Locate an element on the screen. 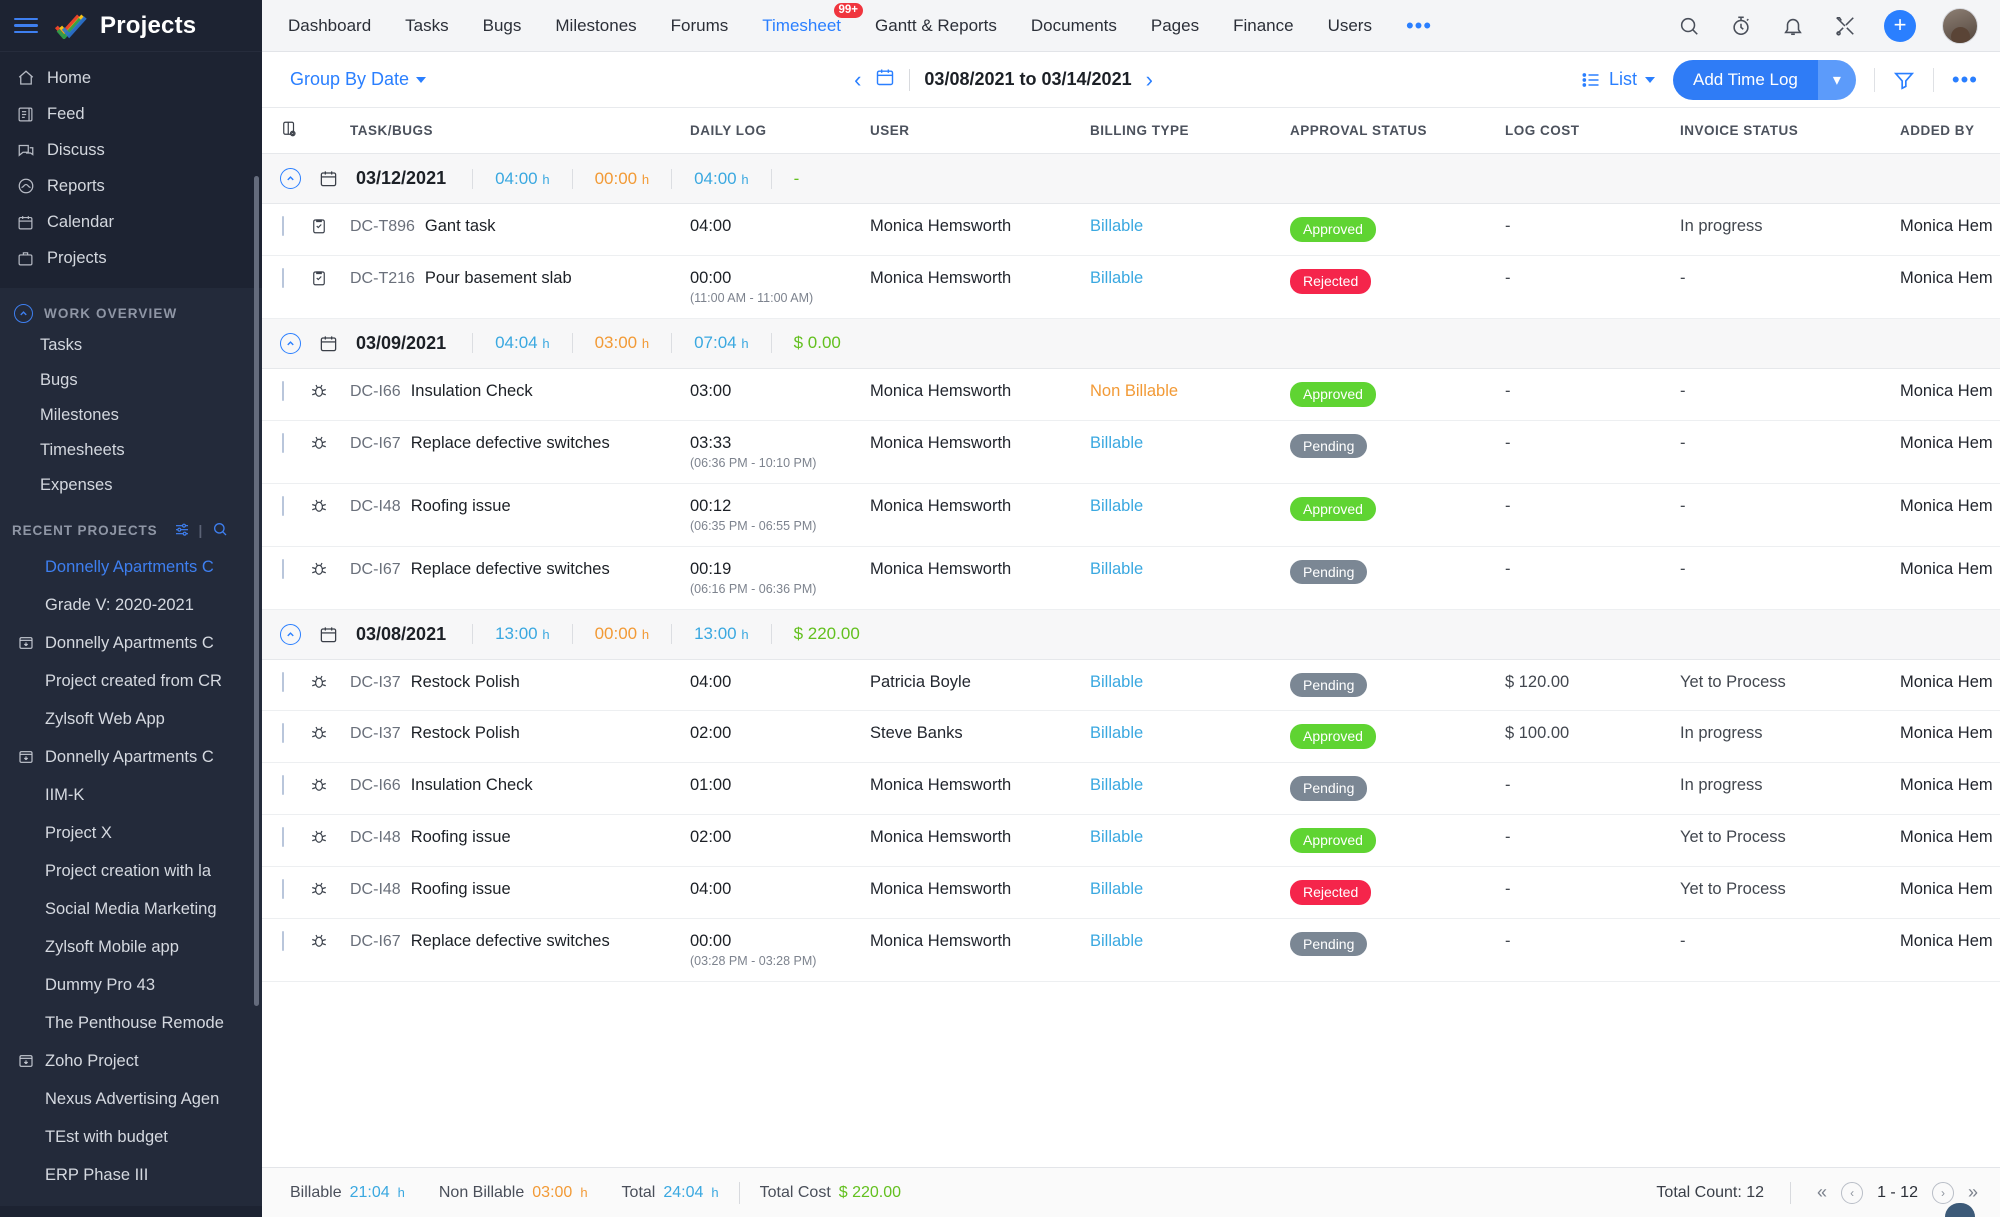 The width and height of the screenshot is (2000, 1217). tab-documents: Documents is located at coordinates (1074, 26).